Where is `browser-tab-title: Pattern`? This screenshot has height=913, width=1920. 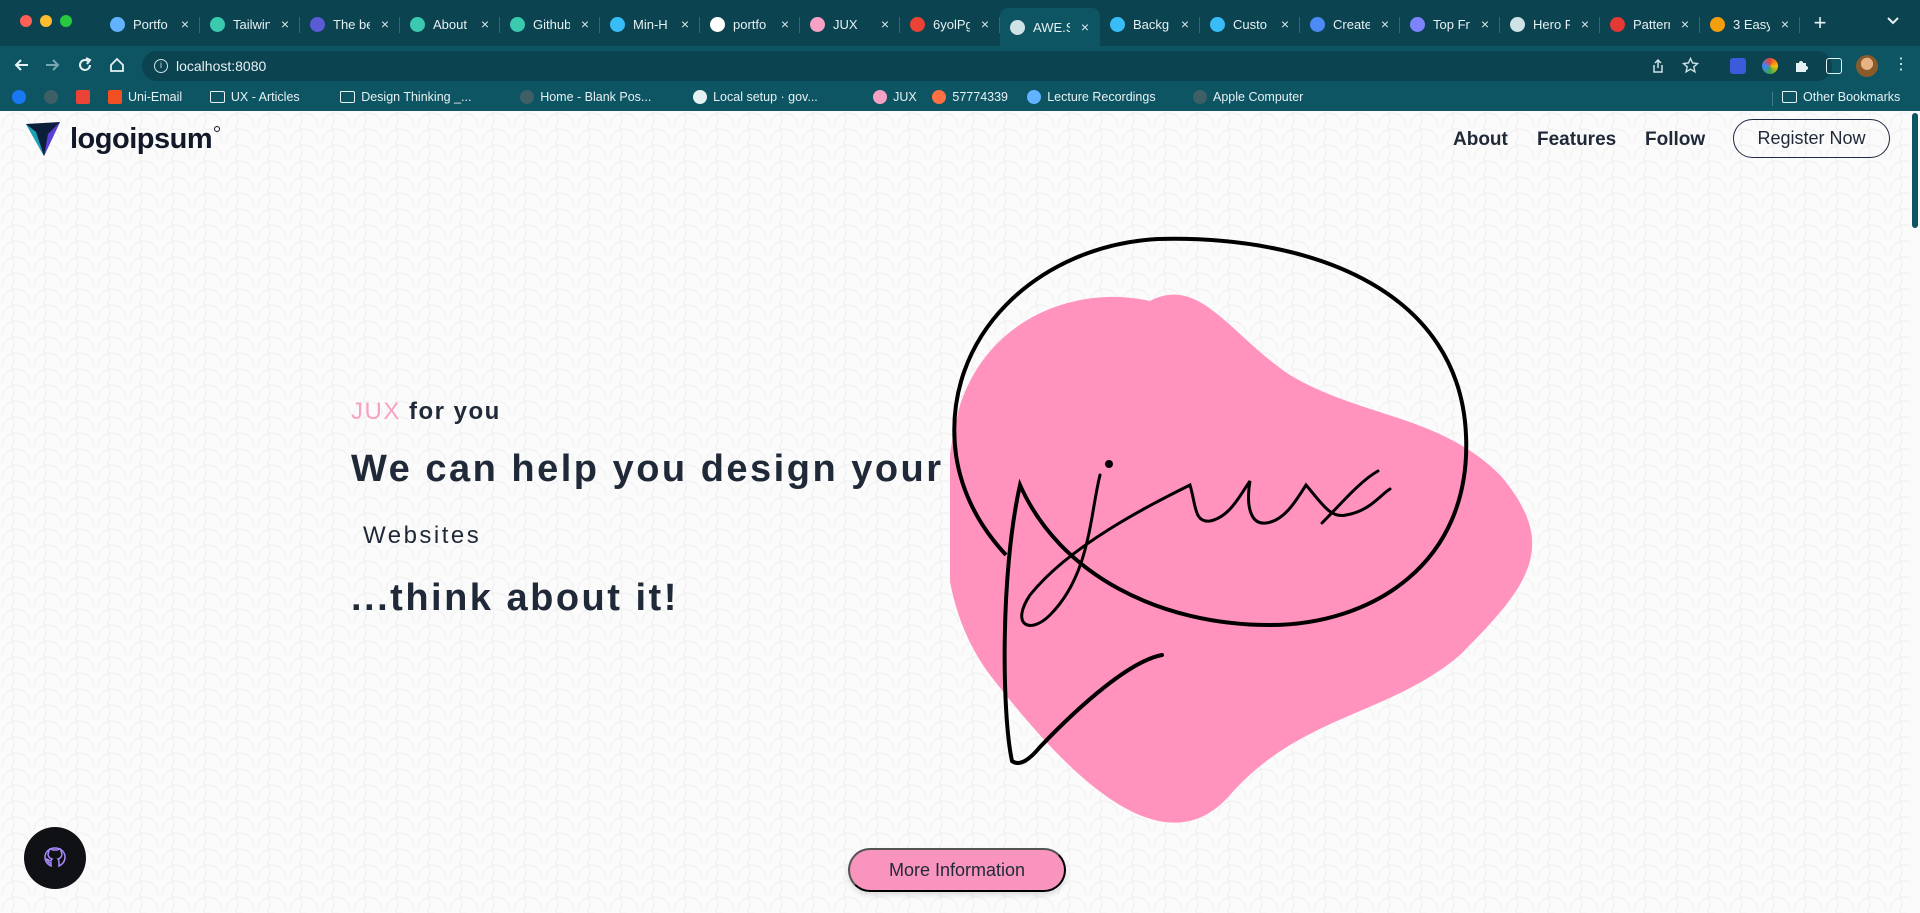
browser-tab-title: Pattern is located at coordinates (1651, 24).